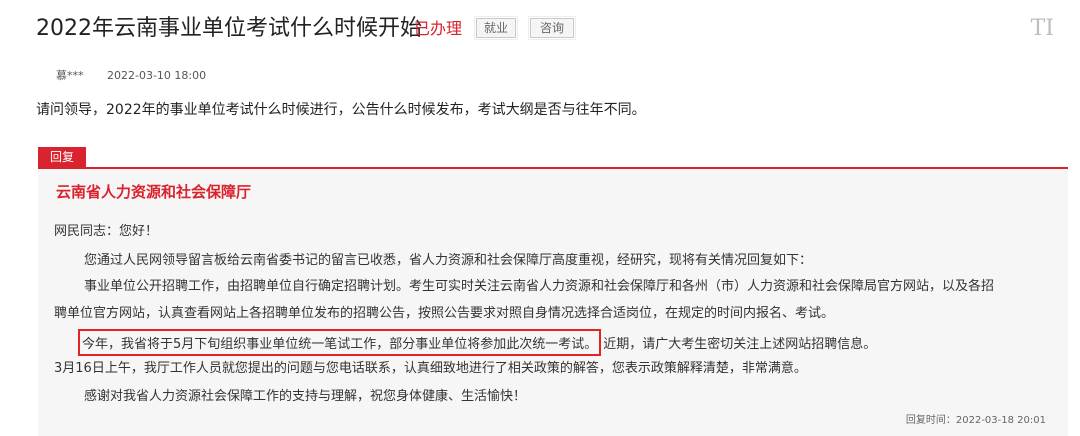  Describe the element at coordinates (154, 192) in the screenshot. I see `reply-organization: 云南省人力资源和社会保障厅` at that location.